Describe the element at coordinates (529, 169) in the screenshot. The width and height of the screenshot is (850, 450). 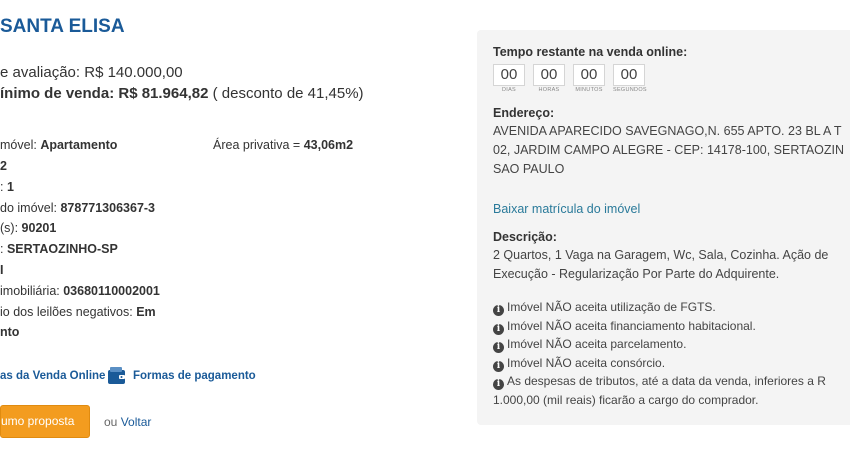
I see `address-line: SAO PAULO` at that location.